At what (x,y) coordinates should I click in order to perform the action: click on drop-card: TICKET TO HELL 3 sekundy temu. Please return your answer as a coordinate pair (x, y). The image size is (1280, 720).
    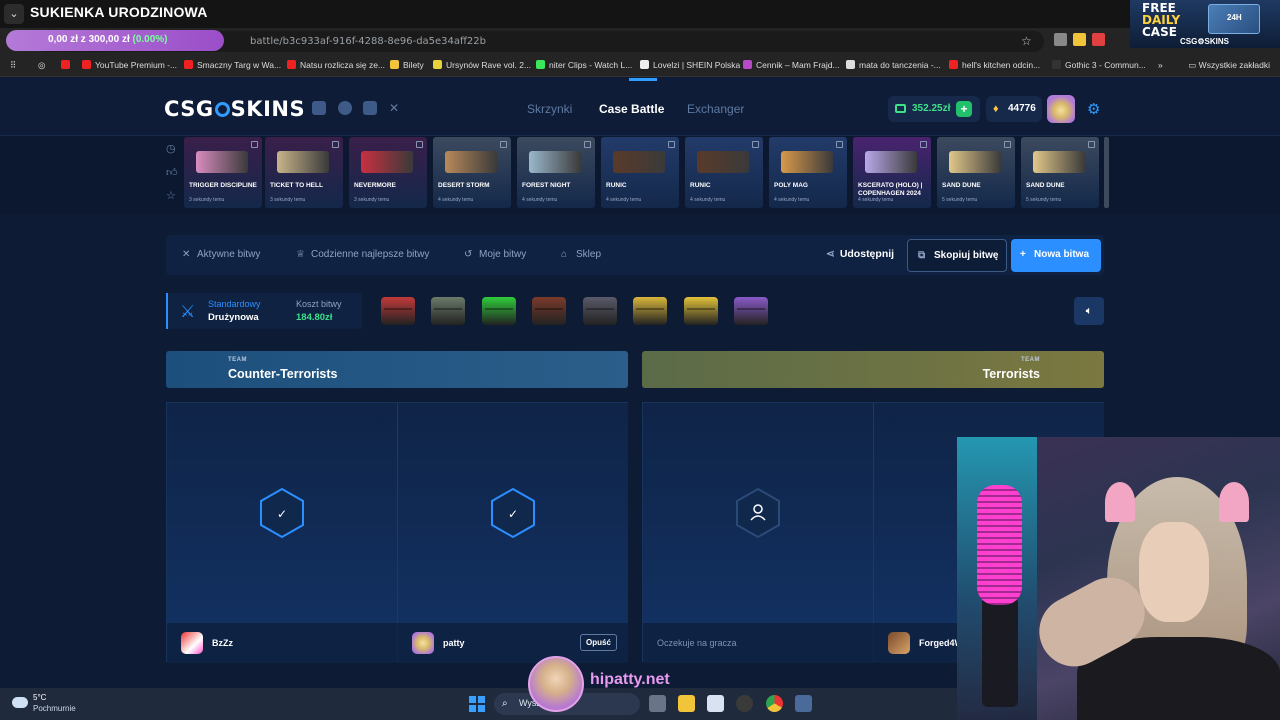
    Looking at the image, I should click on (304, 172).